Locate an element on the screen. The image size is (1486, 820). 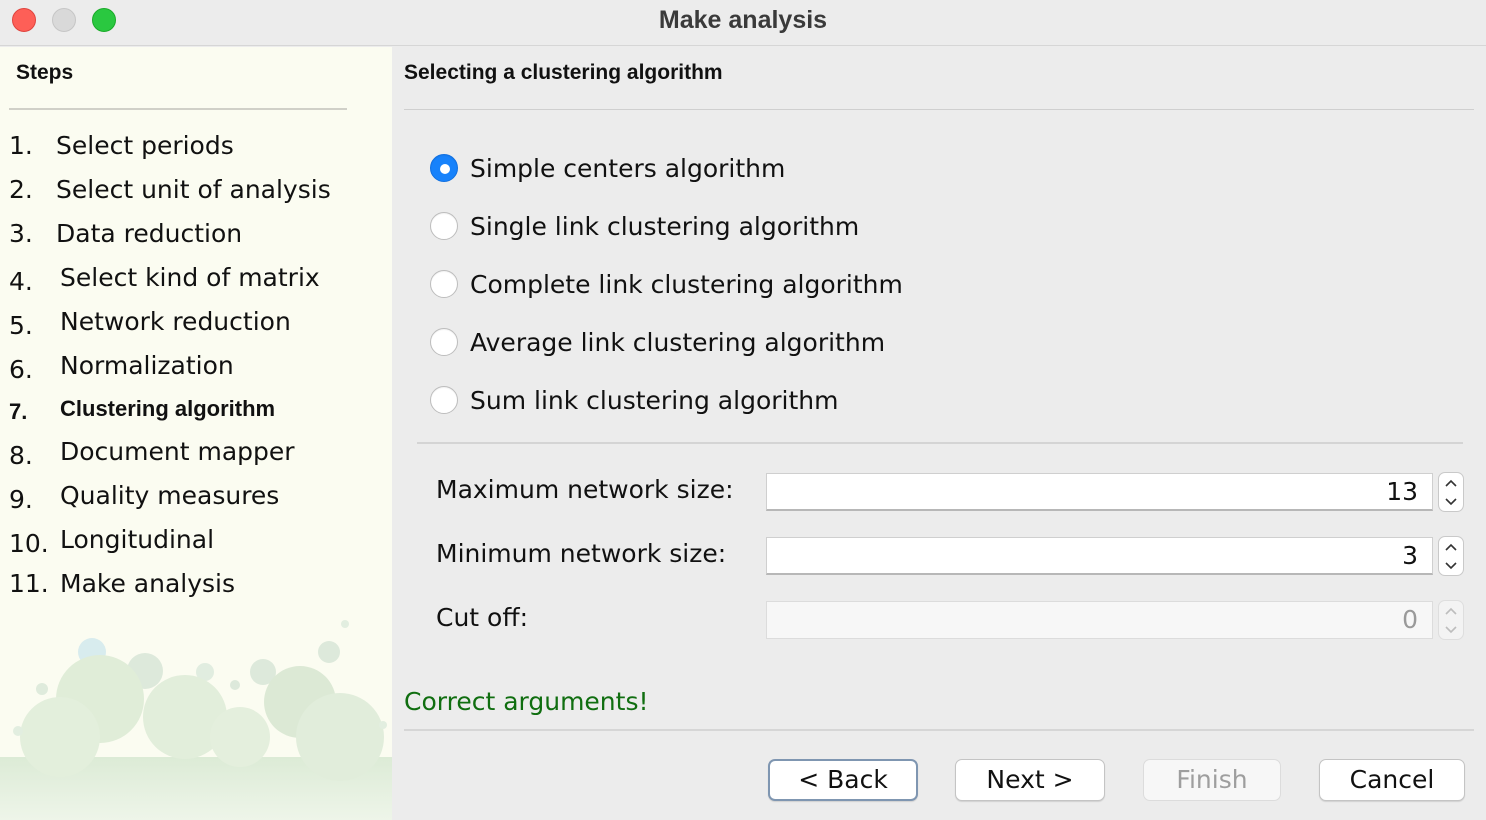
window-title: Make analysis is located at coordinates (743, 20).